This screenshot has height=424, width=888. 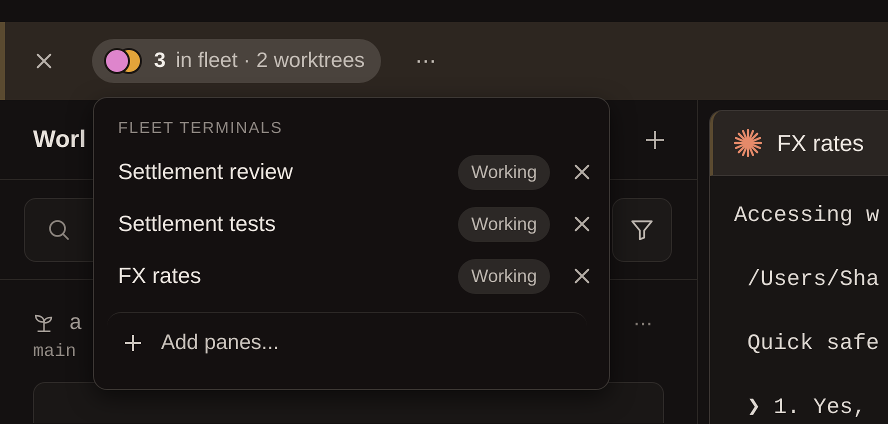 What do you see at coordinates (133, 342) in the screenshot?
I see `plus-icon` at bounding box center [133, 342].